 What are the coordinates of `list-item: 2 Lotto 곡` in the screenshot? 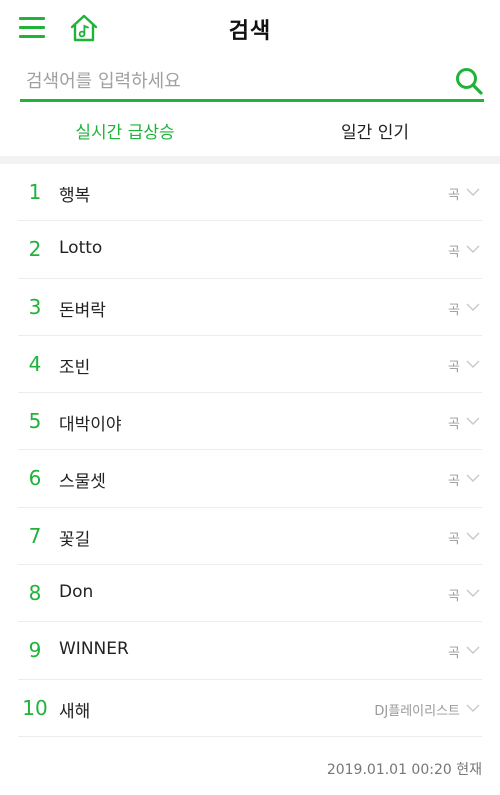 It's located at (250, 250).